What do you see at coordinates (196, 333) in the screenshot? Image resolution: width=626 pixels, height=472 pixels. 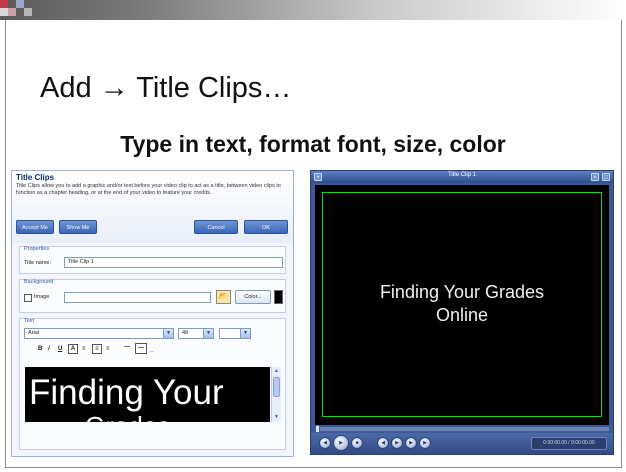 I see `size-select: 48 ▼` at bounding box center [196, 333].